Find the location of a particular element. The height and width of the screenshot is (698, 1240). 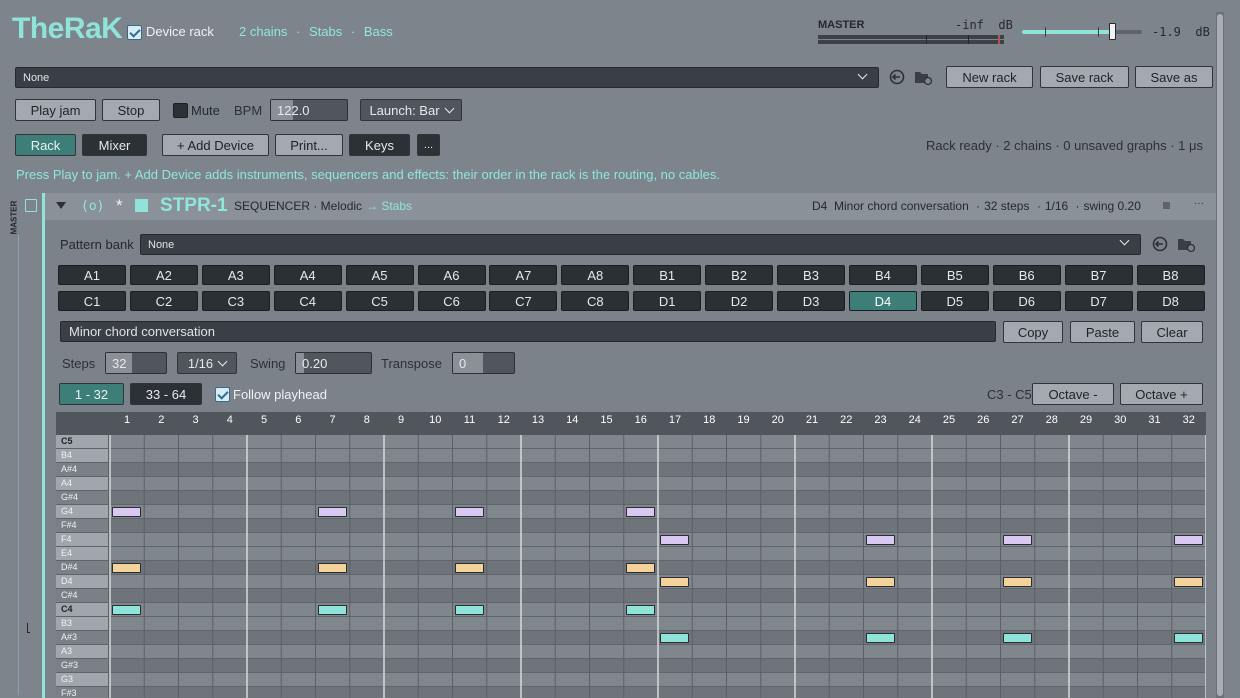

pattern-slot-b8: B8 is located at coordinates (1170, 275).